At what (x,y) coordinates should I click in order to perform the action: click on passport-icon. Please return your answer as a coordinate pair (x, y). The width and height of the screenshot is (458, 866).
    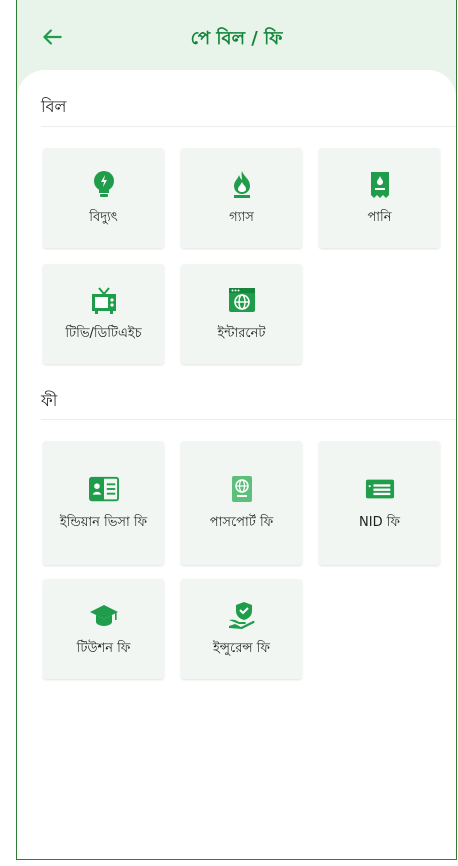
    Looking at the image, I should click on (242, 489).